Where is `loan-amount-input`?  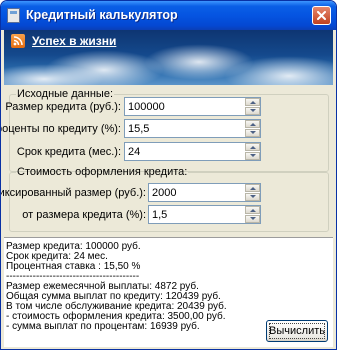 loan-amount-input is located at coordinates (184, 106).